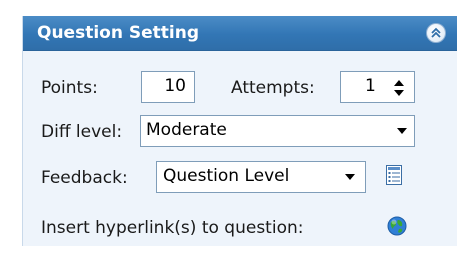 The height and width of the screenshot is (264, 457). I want to click on diff-level-value: Moderate, so click(186, 130).